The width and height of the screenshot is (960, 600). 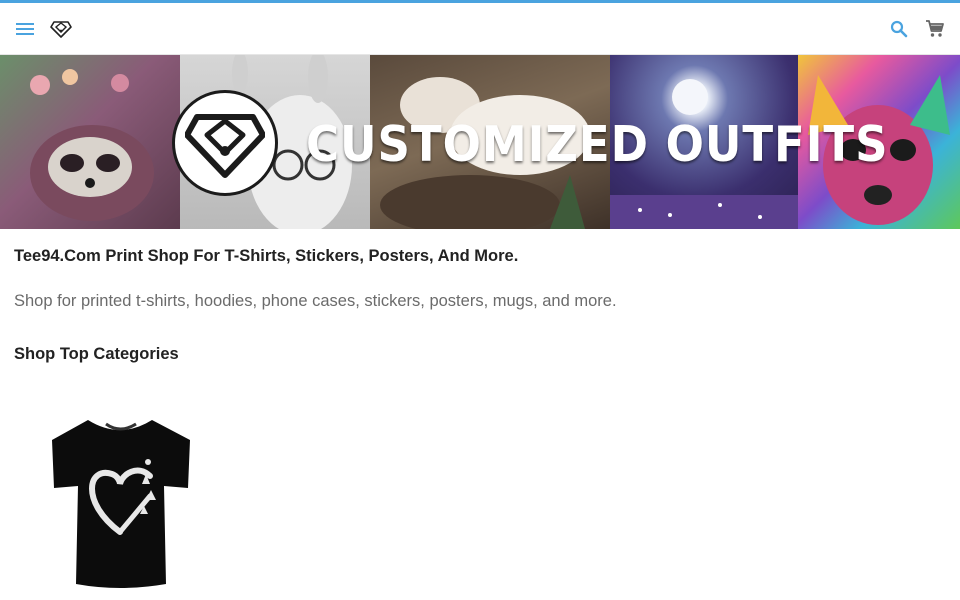 What do you see at coordinates (96, 354) in the screenshot?
I see `categories-title: Shop Top Categories` at bounding box center [96, 354].